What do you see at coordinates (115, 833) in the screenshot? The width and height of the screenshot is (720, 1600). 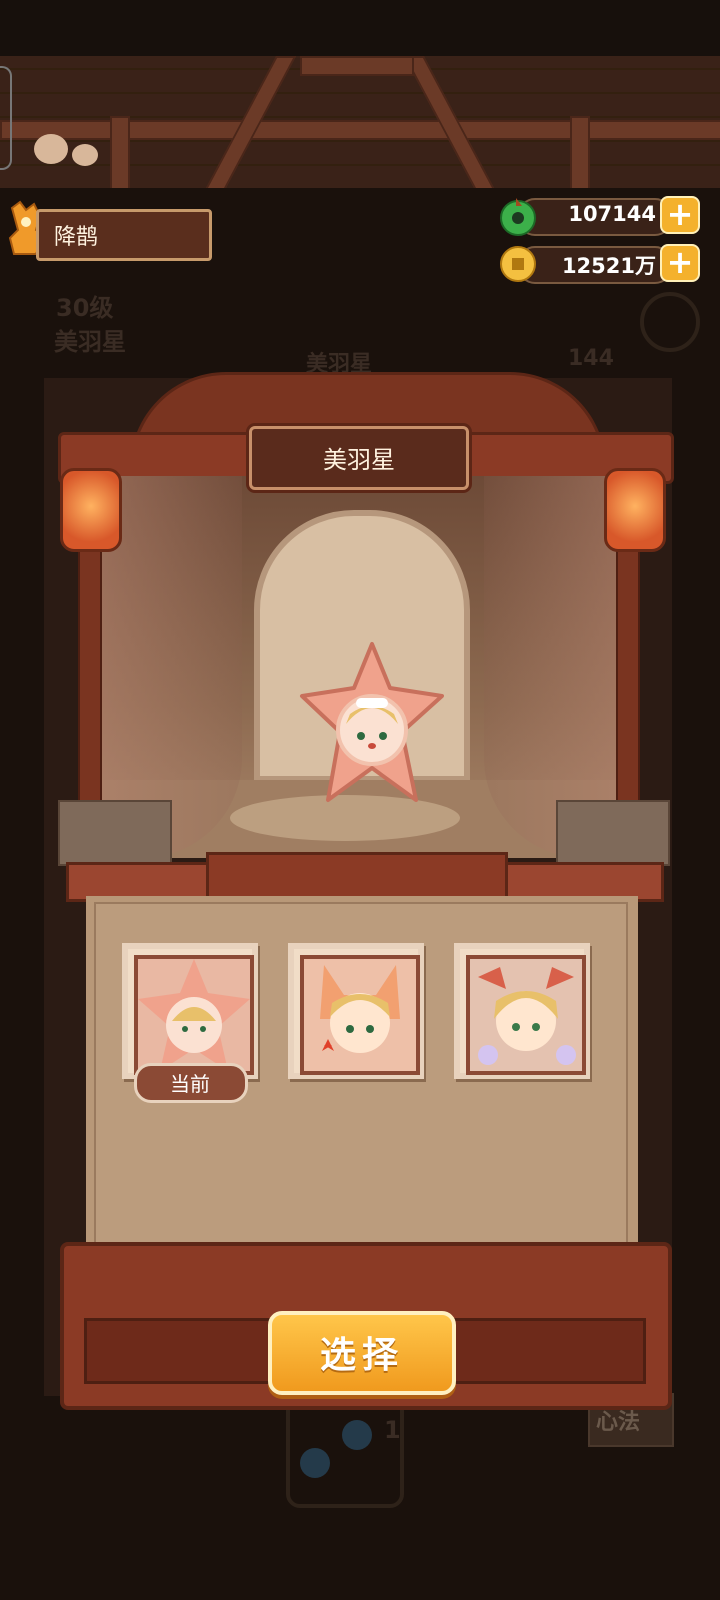 I see `railing-left` at bounding box center [115, 833].